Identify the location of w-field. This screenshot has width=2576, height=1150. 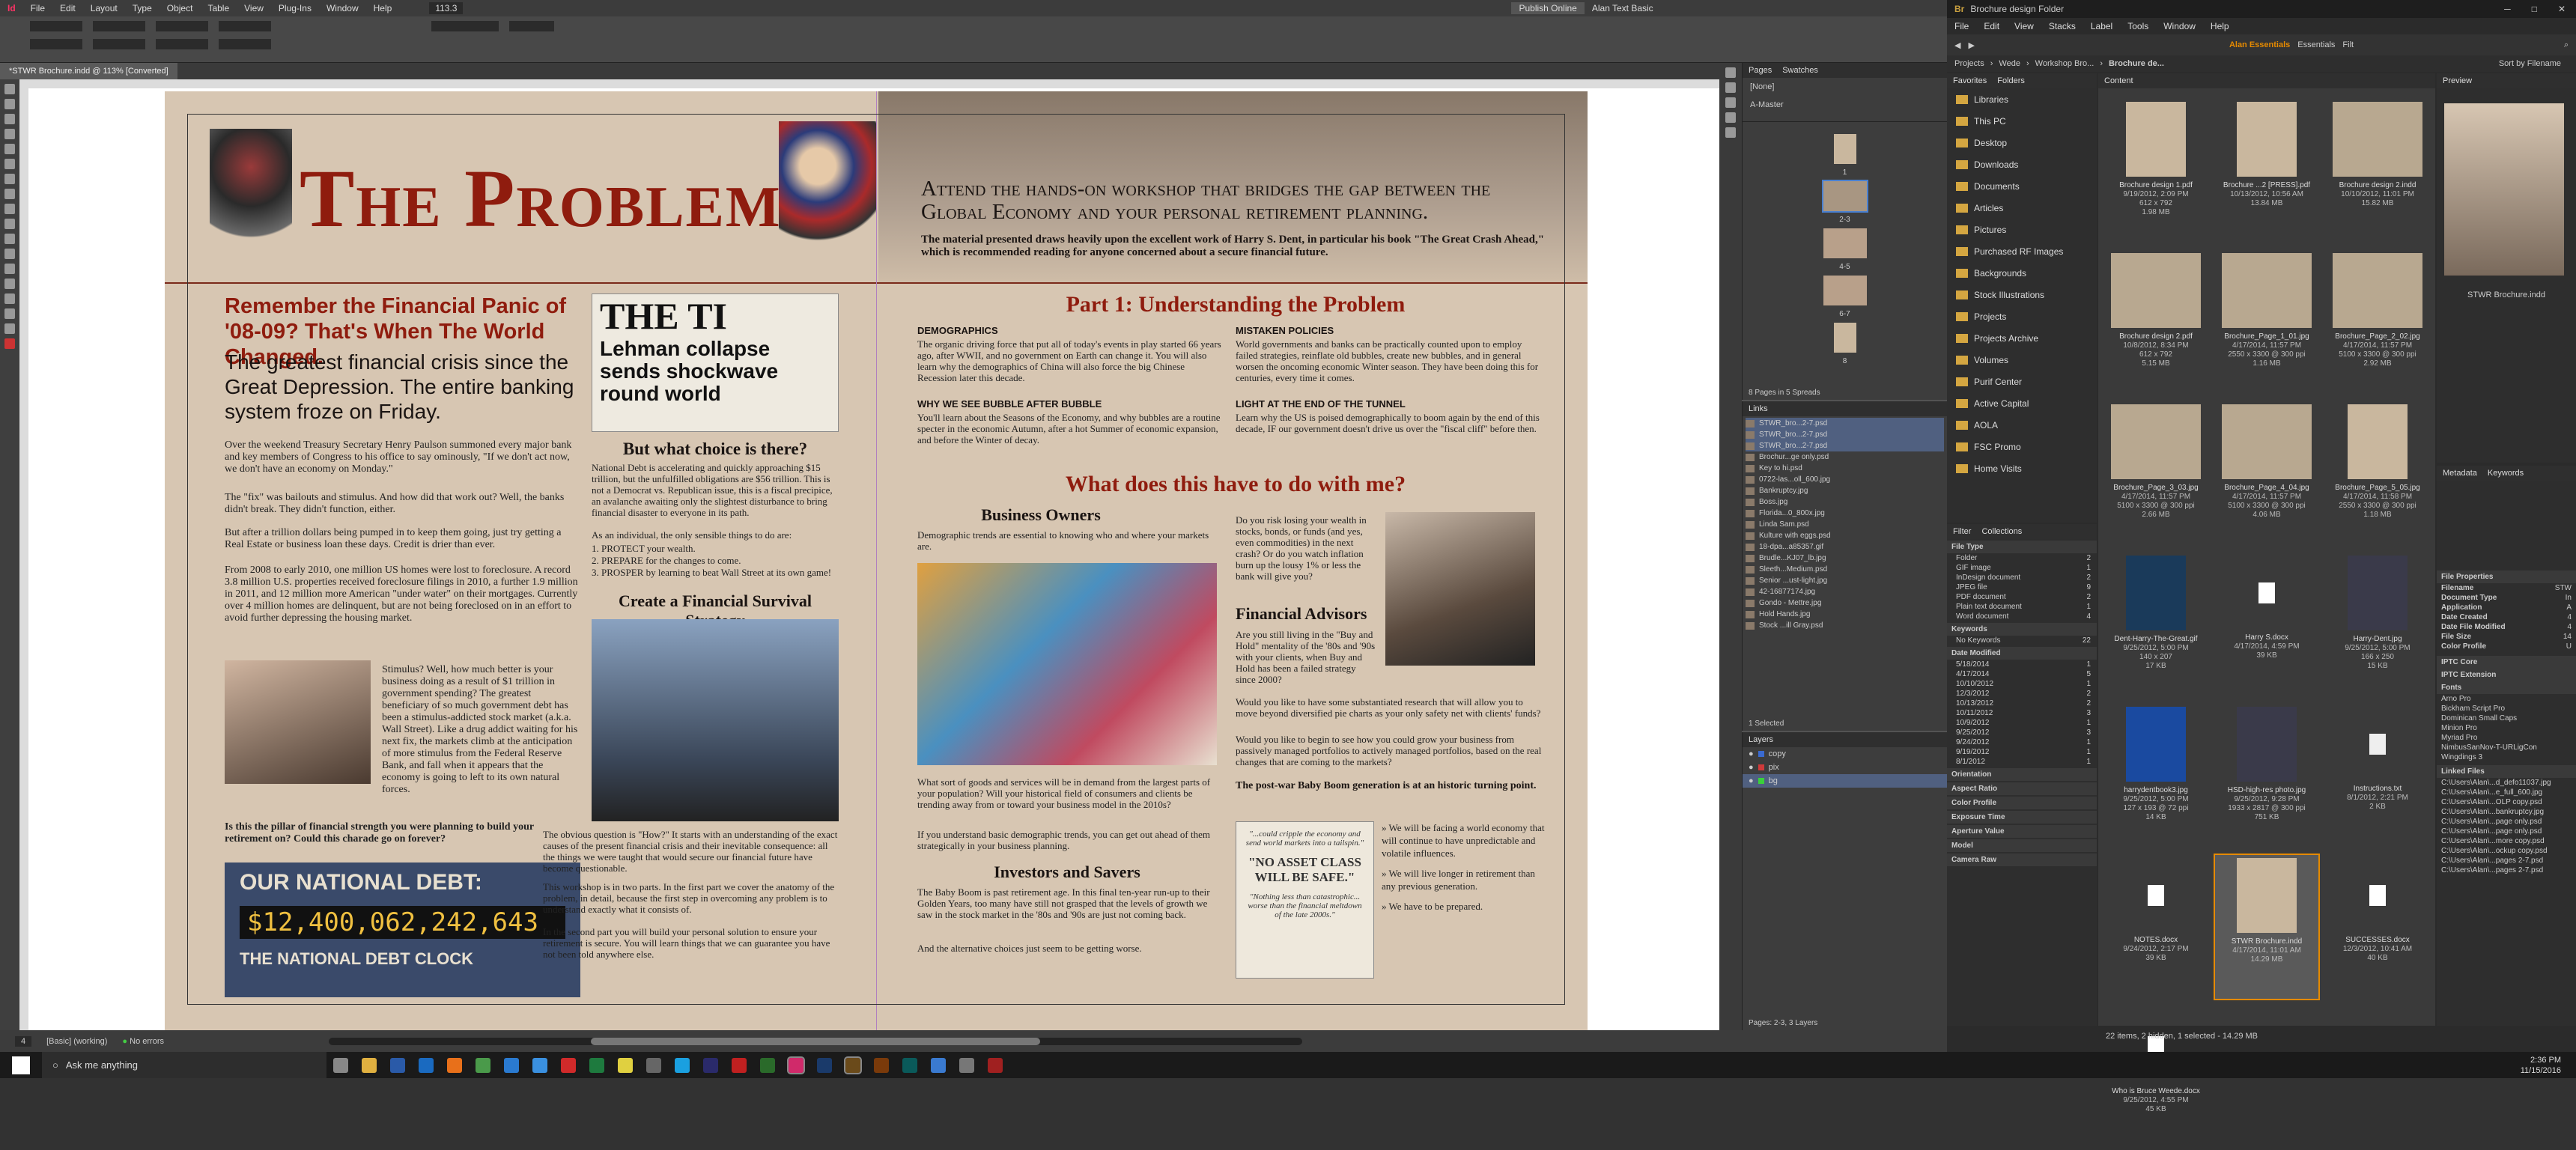
(119, 26).